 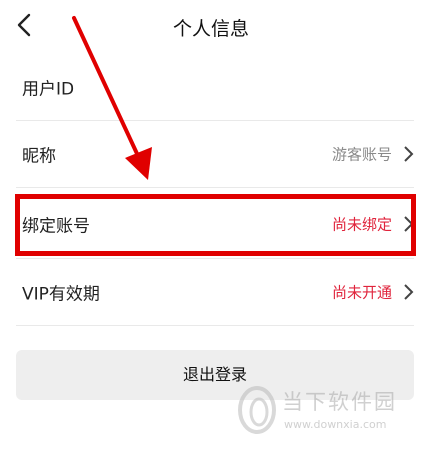 I want to click on watermark: 当下软件园 www.downxia.com, so click(x=326, y=410).